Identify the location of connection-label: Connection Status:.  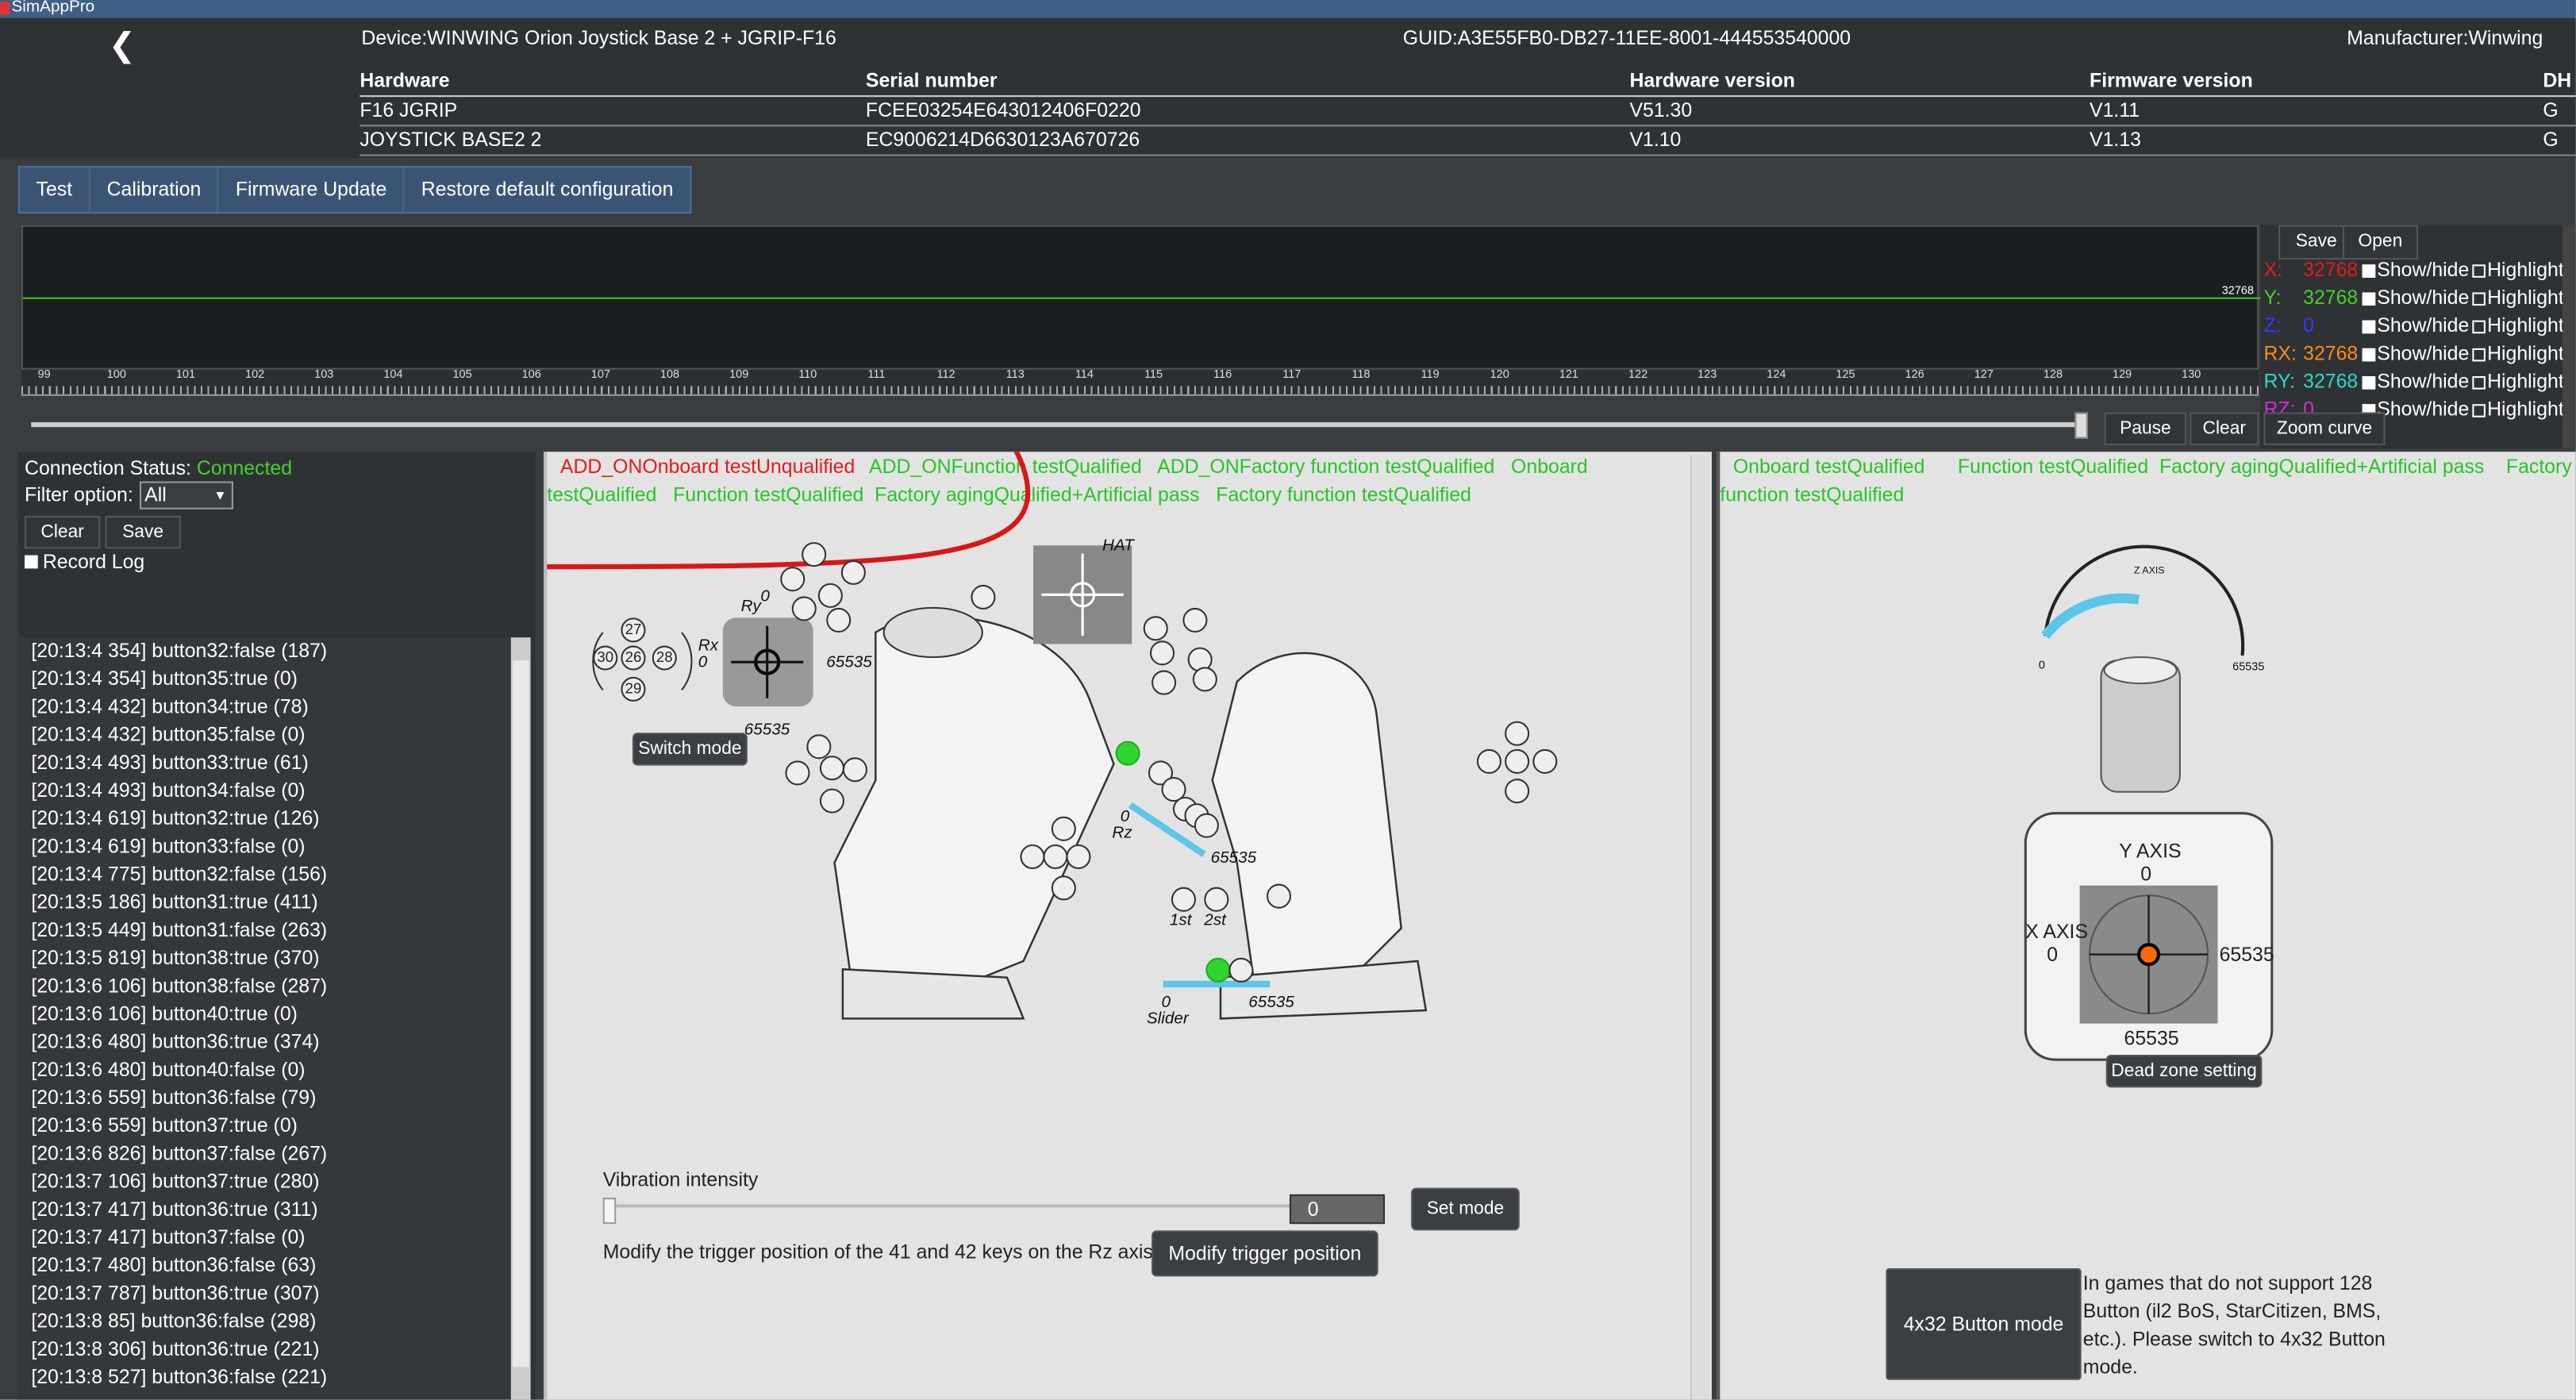
(108, 468).